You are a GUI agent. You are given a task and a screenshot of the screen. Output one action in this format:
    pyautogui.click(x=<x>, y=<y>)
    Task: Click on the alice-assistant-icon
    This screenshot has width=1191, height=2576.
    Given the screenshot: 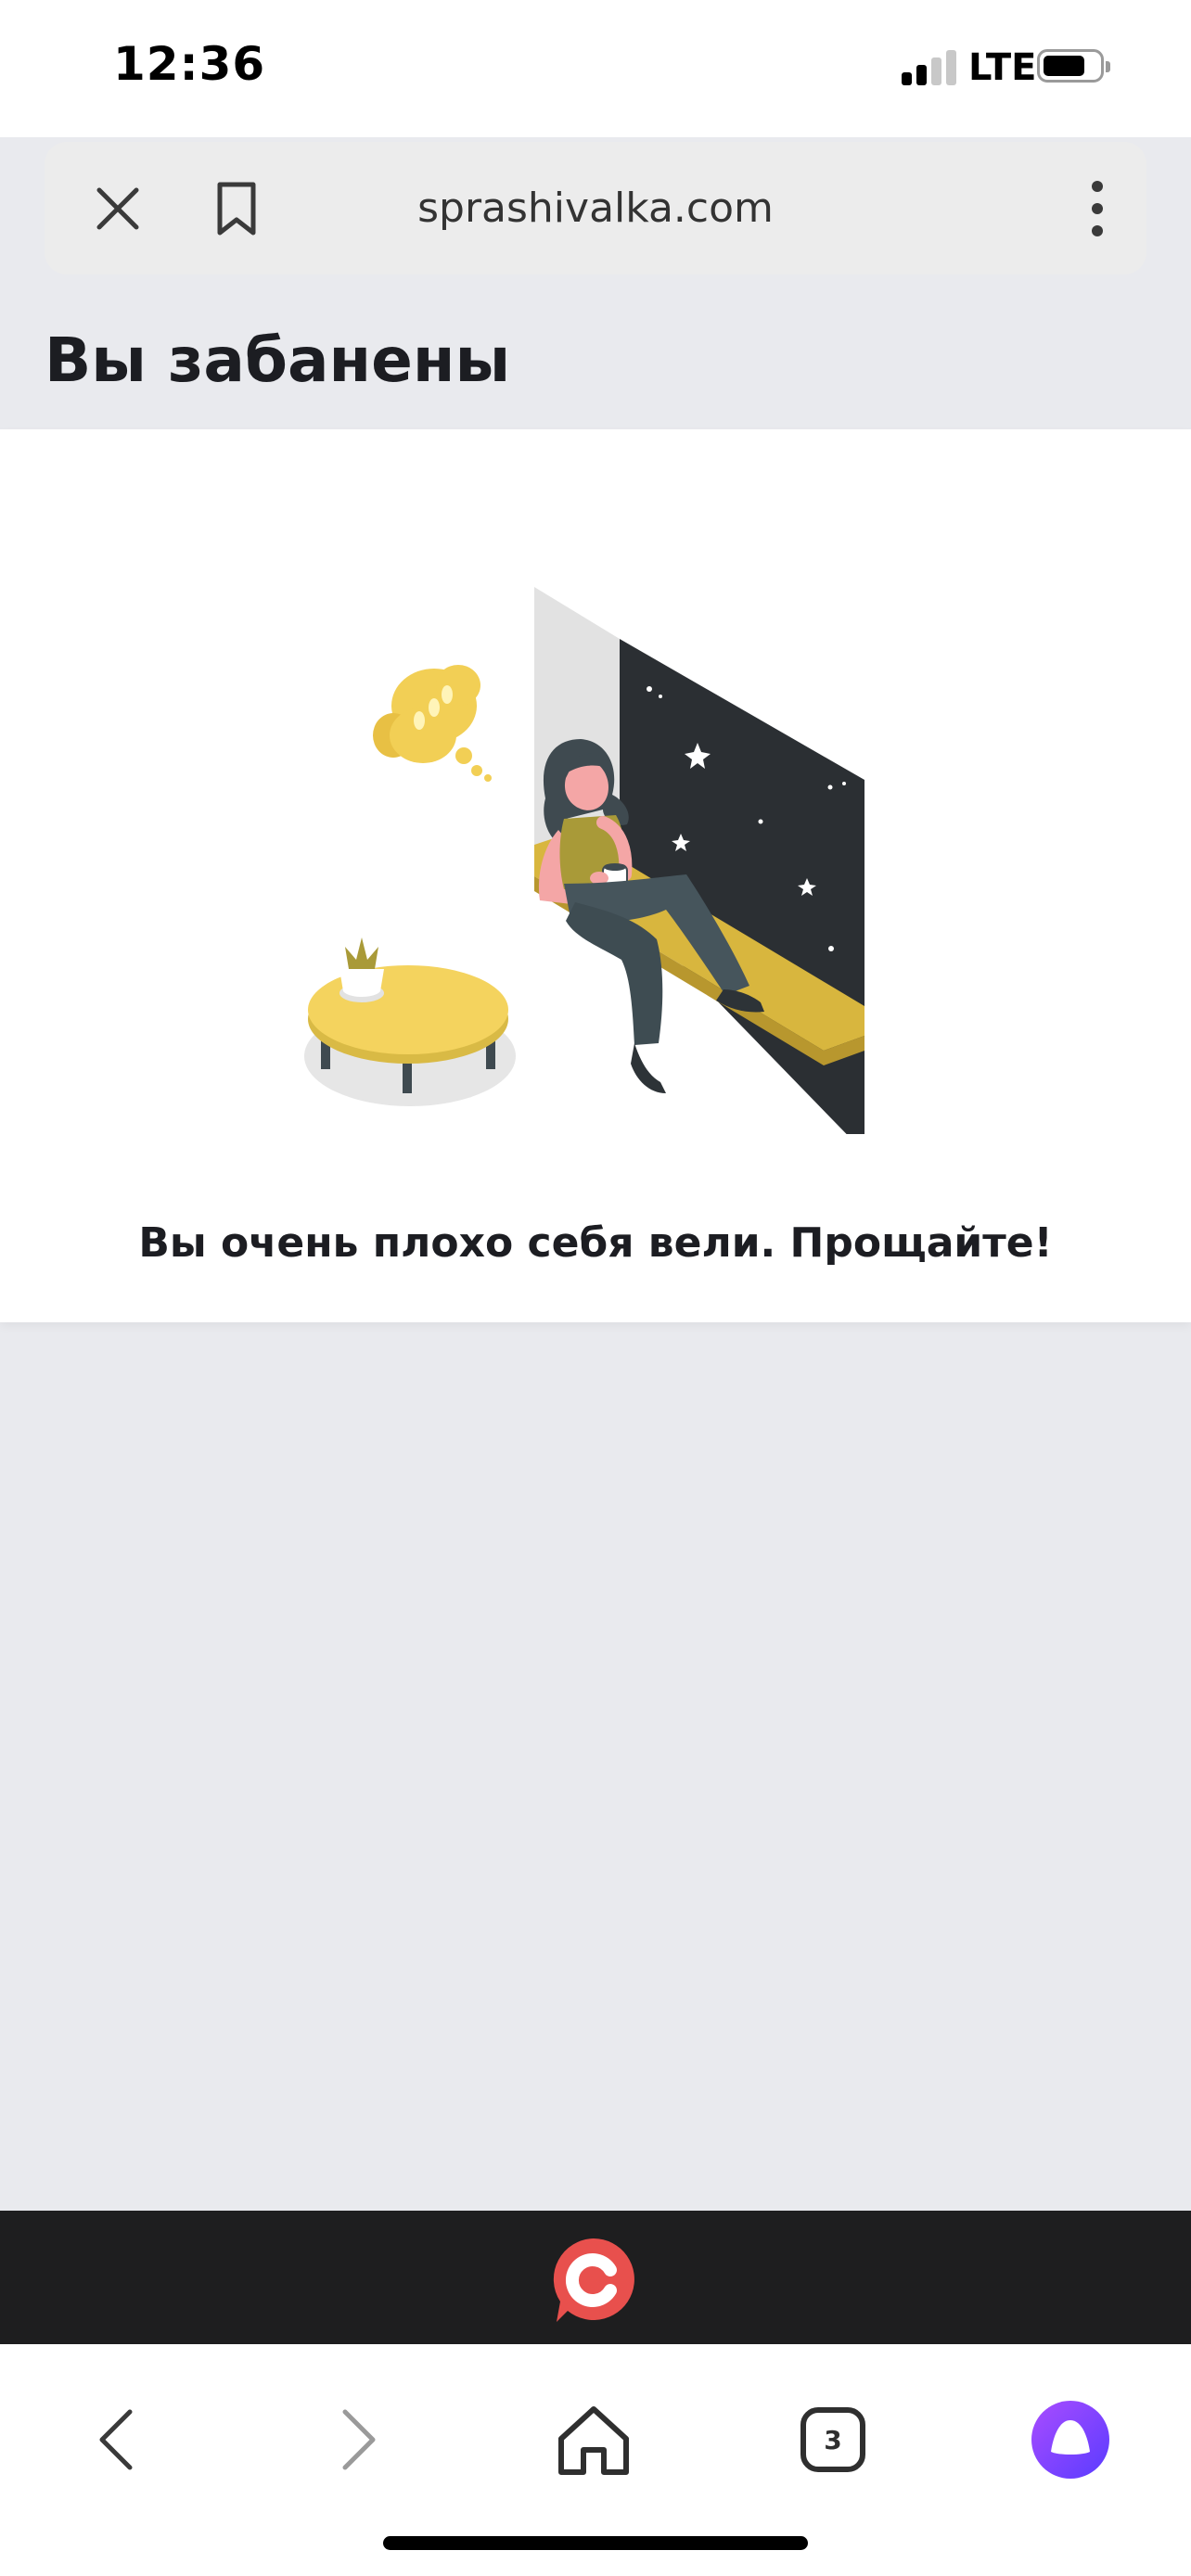 What is the action you would take?
    pyautogui.click(x=1070, y=2440)
    